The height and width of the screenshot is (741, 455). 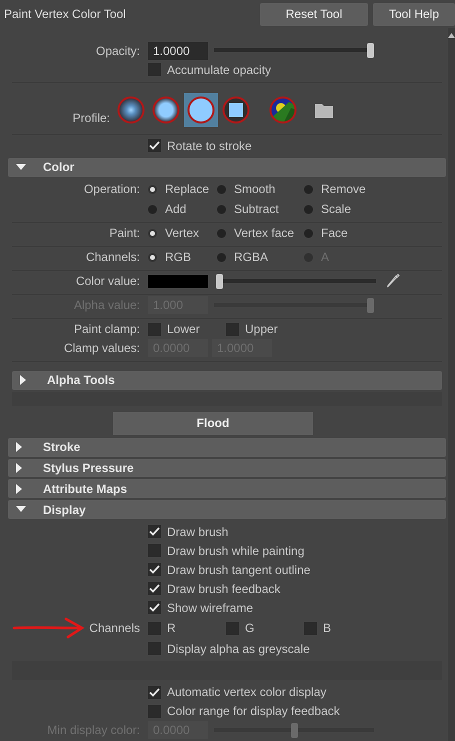 I want to click on option-label: Scale, so click(x=336, y=209).